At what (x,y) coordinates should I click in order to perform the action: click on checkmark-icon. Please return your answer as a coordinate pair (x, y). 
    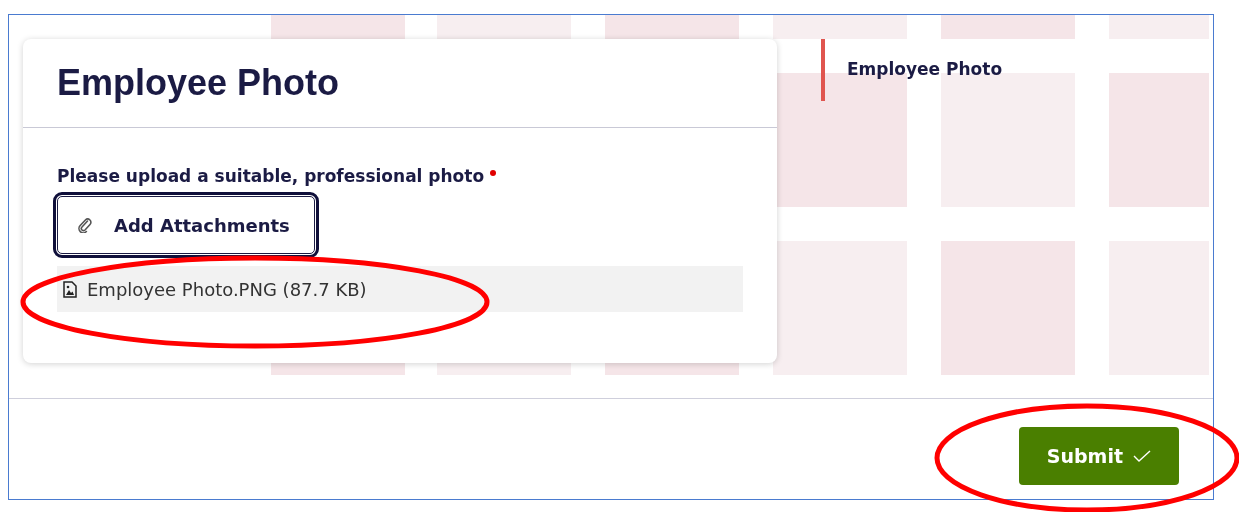
    Looking at the image, I should click on (1142, 456).